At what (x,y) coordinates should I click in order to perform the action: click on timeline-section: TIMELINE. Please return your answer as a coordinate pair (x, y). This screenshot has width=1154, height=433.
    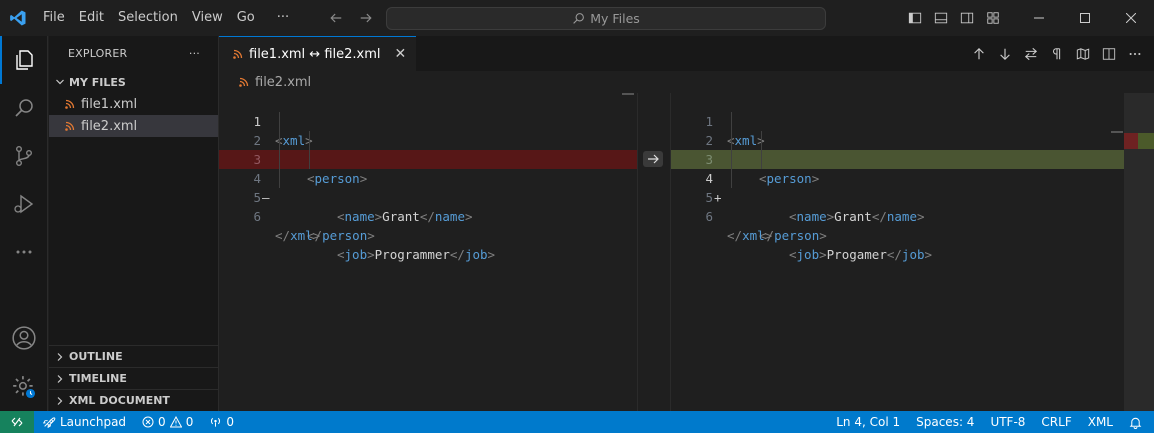
    Looking at the image, I should click on (133, 378).